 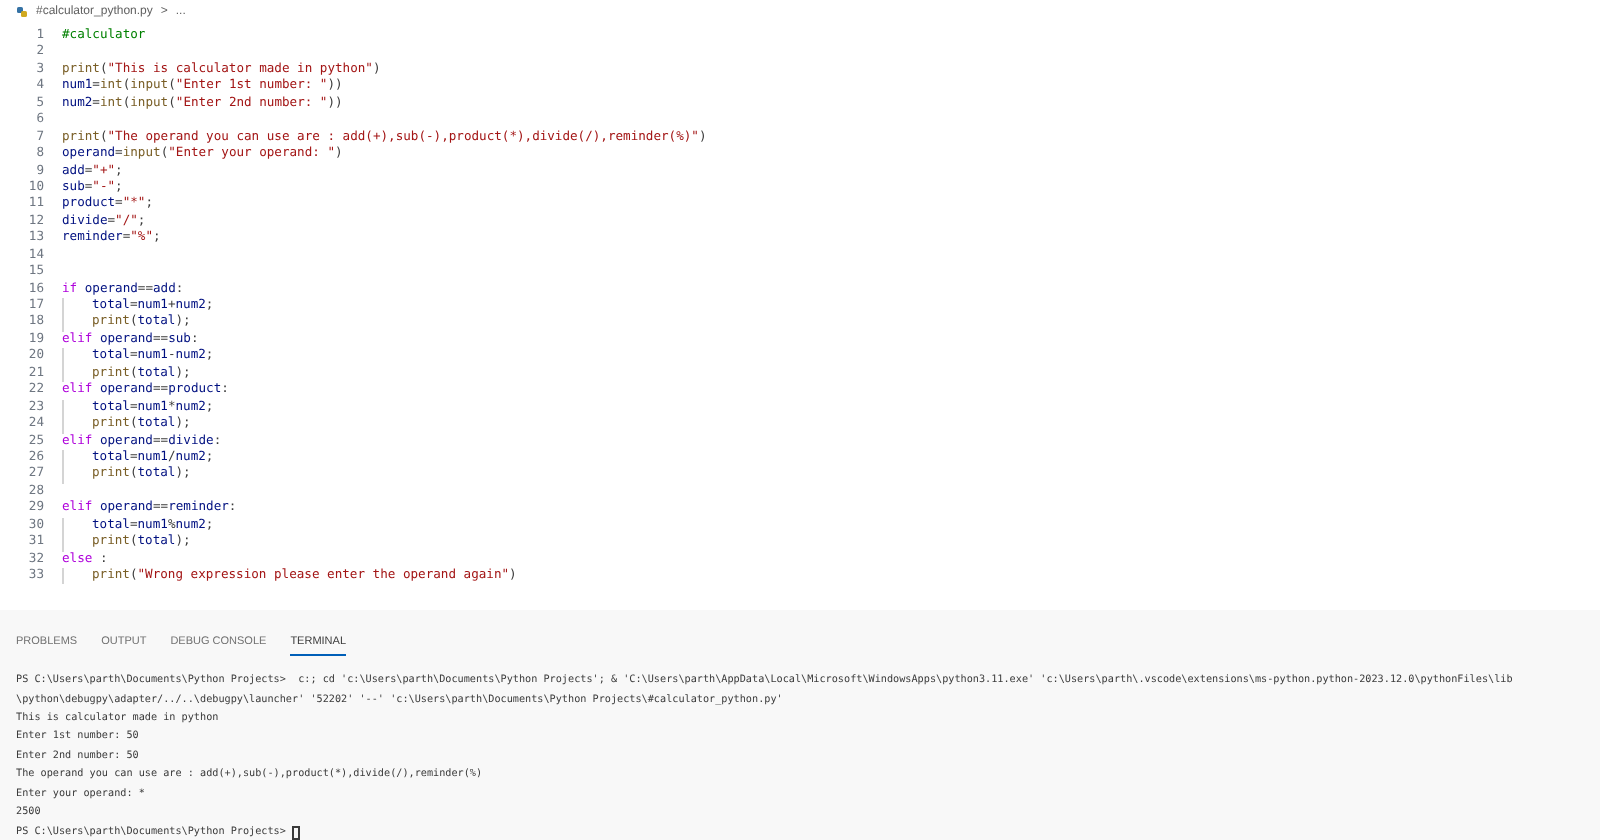 I want to click on terminal-cursor, so click(x=295, y=832).